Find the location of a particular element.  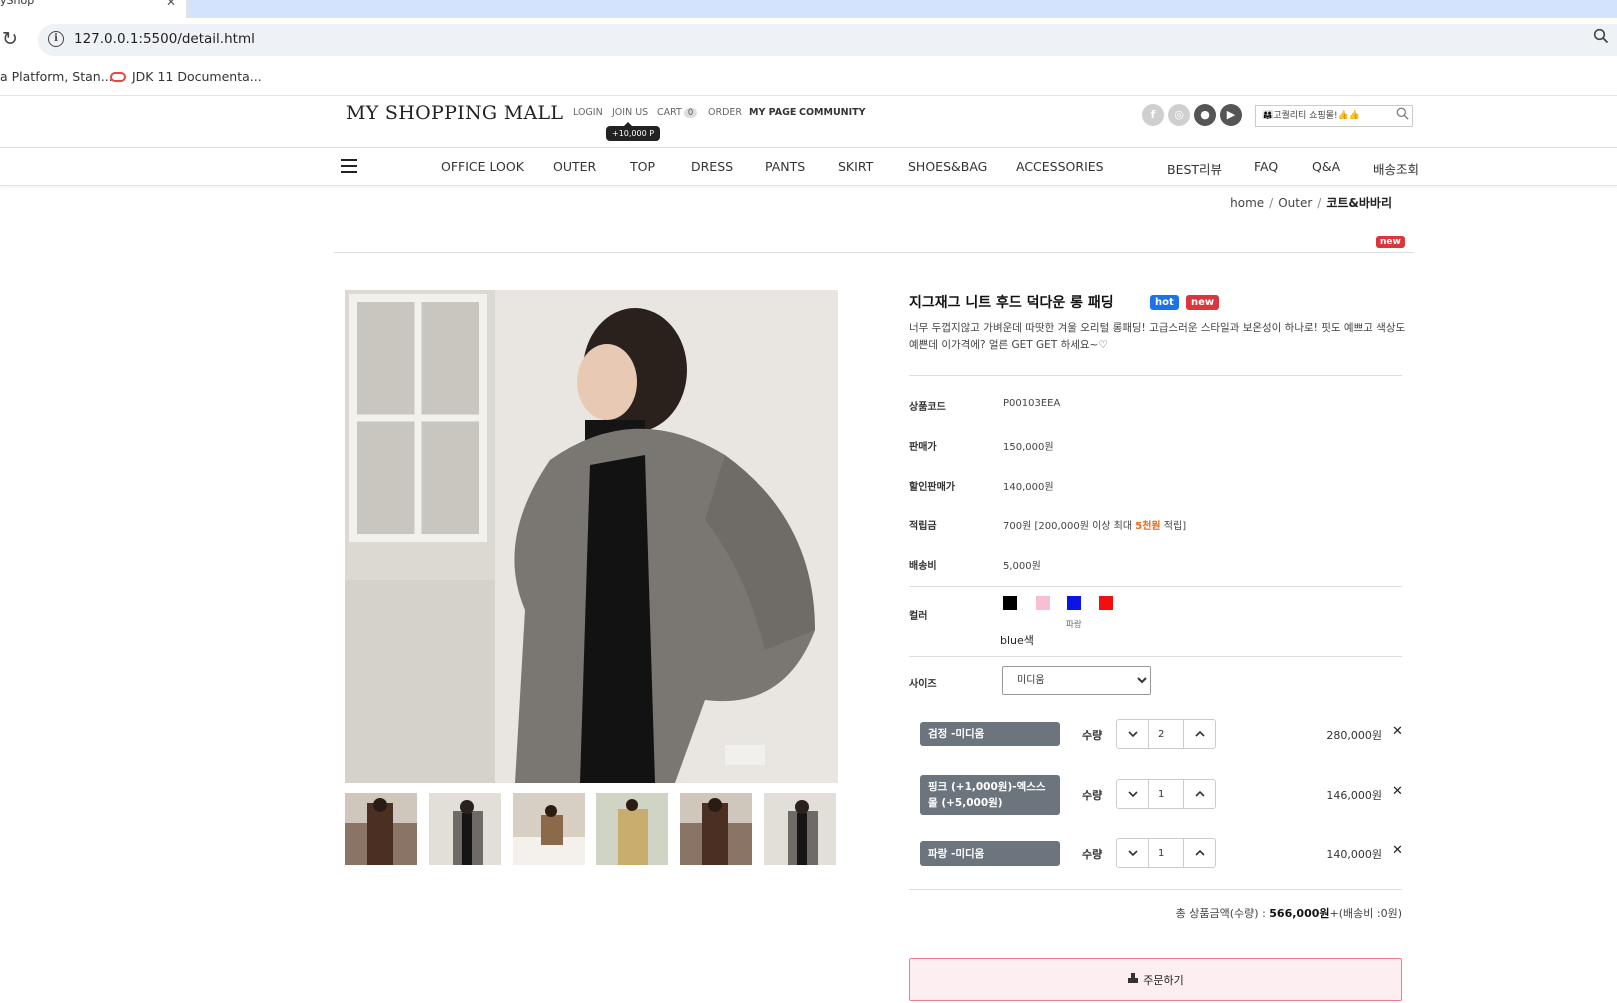

points-suffix: 적립] is located at coordinates (1173, 526).